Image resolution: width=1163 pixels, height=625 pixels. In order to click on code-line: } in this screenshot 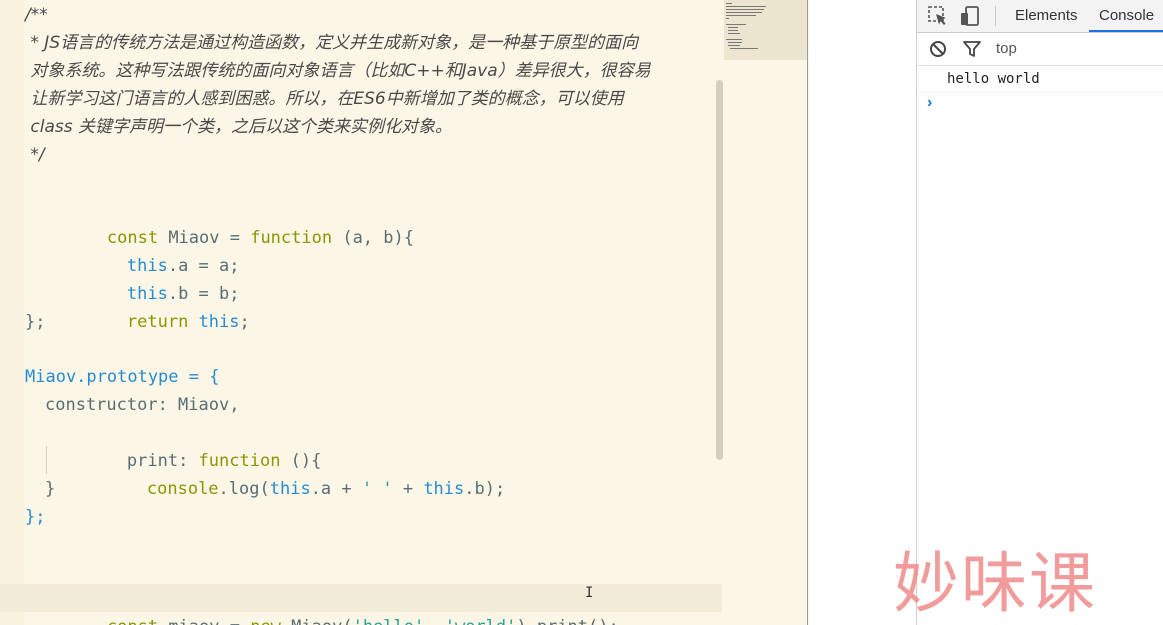, I will do `click(50, 489)`.